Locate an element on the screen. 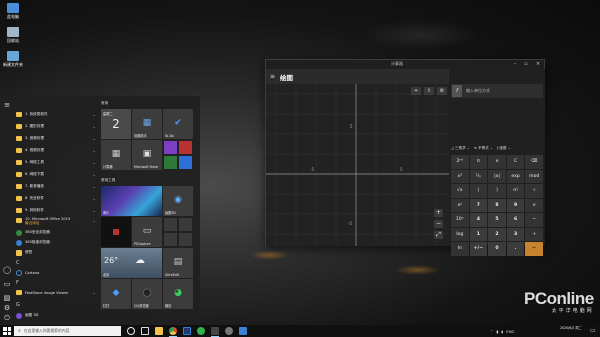  key-add: + is located at coordinates (534, 234).